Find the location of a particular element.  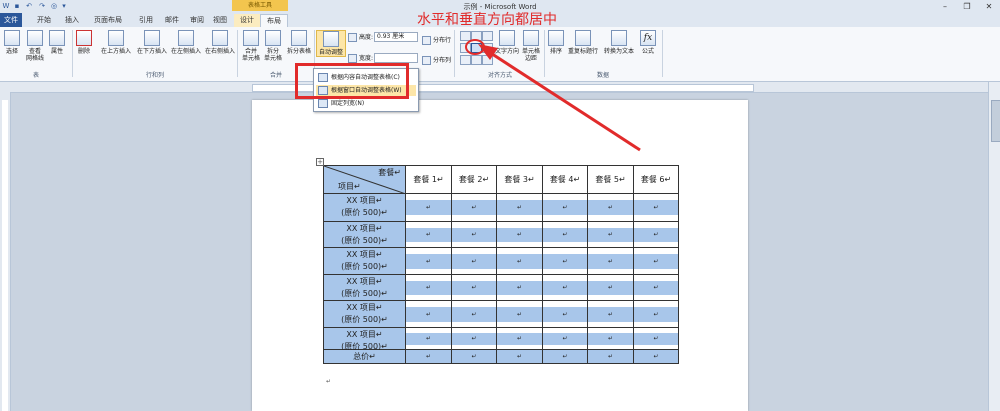

tab-layout: 布局 is located at coordinates (274, 21).